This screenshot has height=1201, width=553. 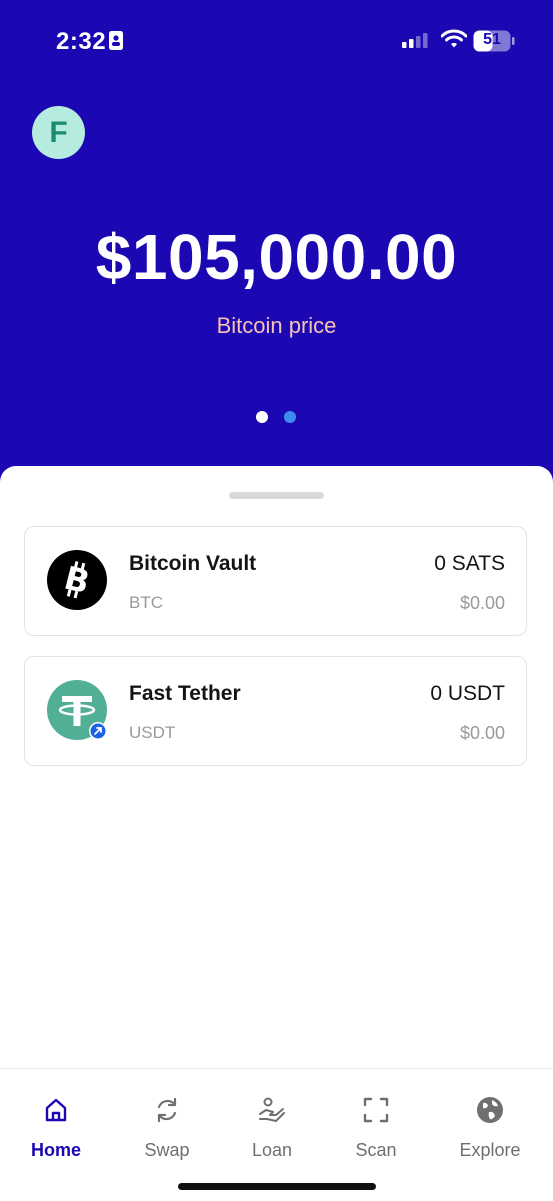 I want to click on bitcoin-price-label: Bitcoin price, so click(x=276, y=325).